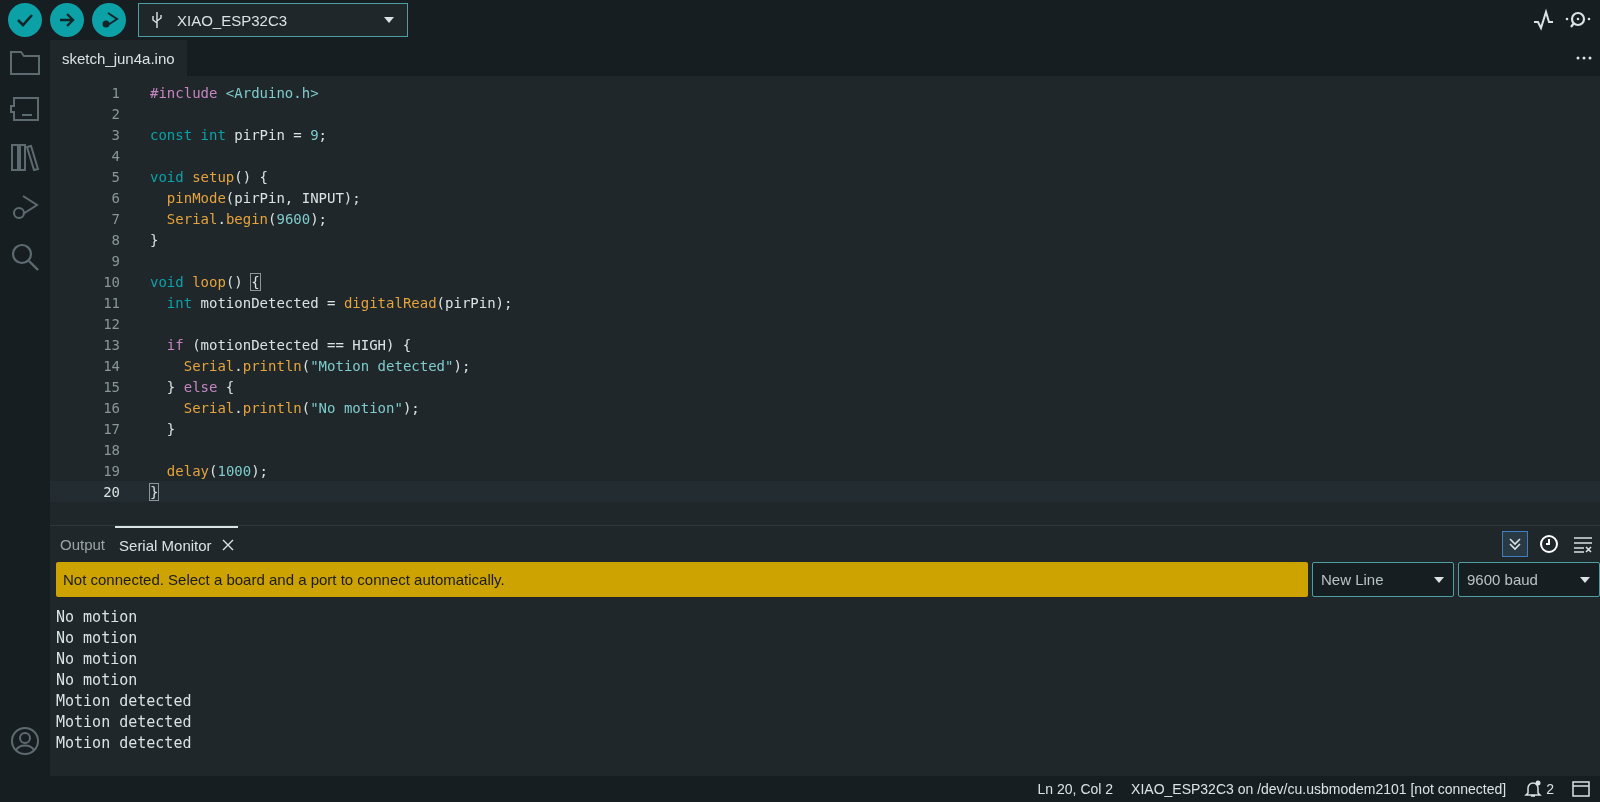 The height and width of the screenshot is (802, 1600). What do you see at coordinates (25, 109) in the screenshot?
I see `board-icon` at bounding box center [25, 109].